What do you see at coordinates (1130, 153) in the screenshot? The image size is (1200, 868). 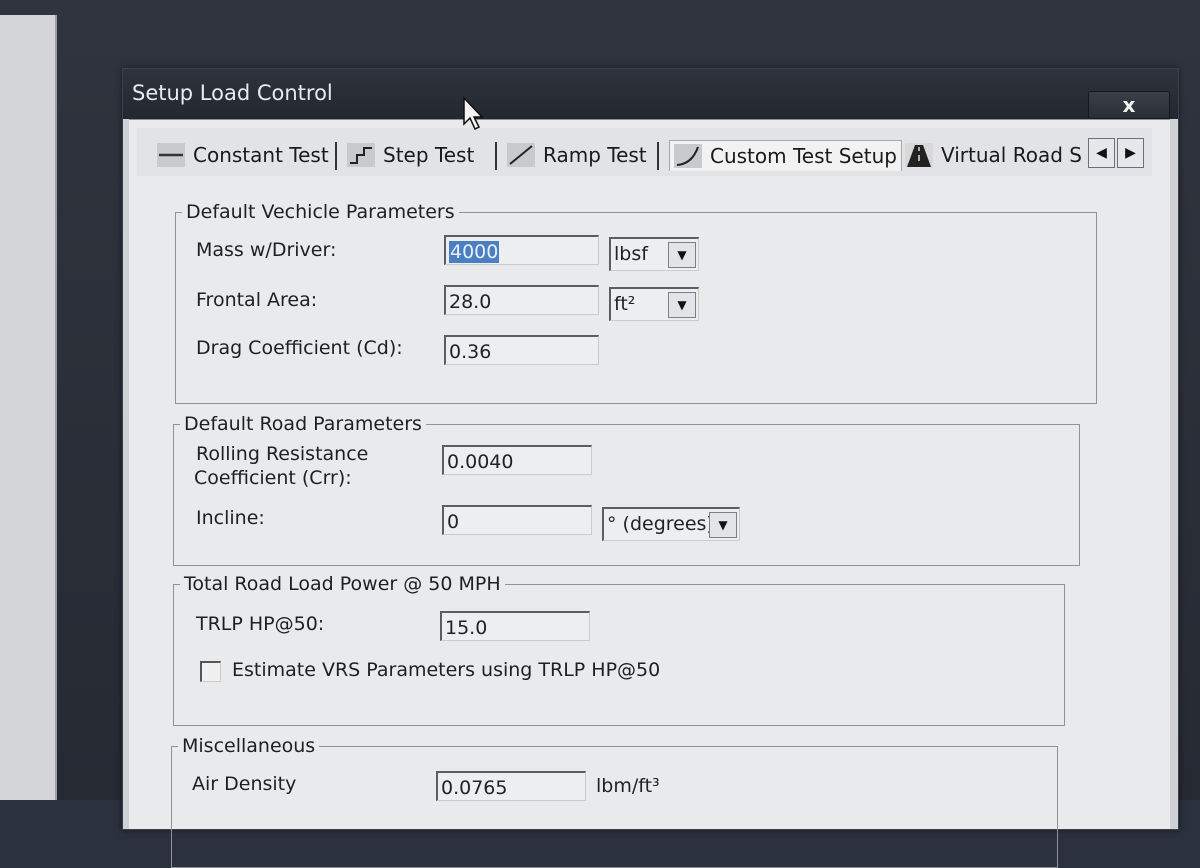 I see `tab-scroll-right-button: ▶` at bounding box center [1130, 153].